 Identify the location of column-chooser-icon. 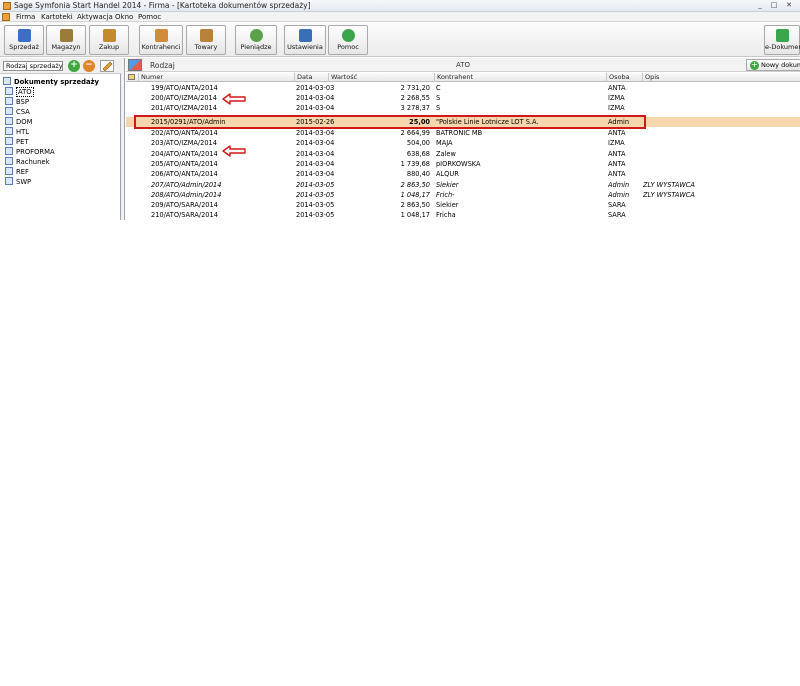
(131, 77).